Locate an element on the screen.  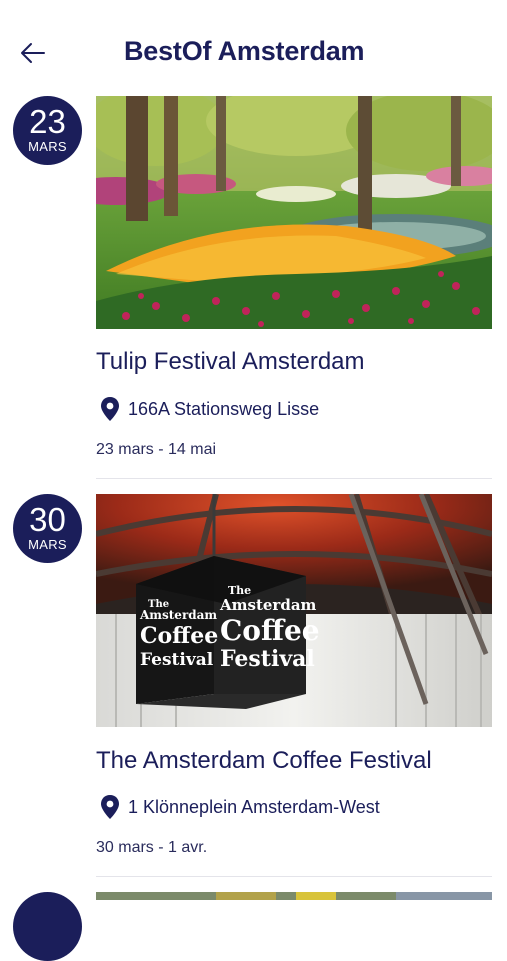
event-title: Tulip Festival Amsterdam is located at coordinates (230, 362).